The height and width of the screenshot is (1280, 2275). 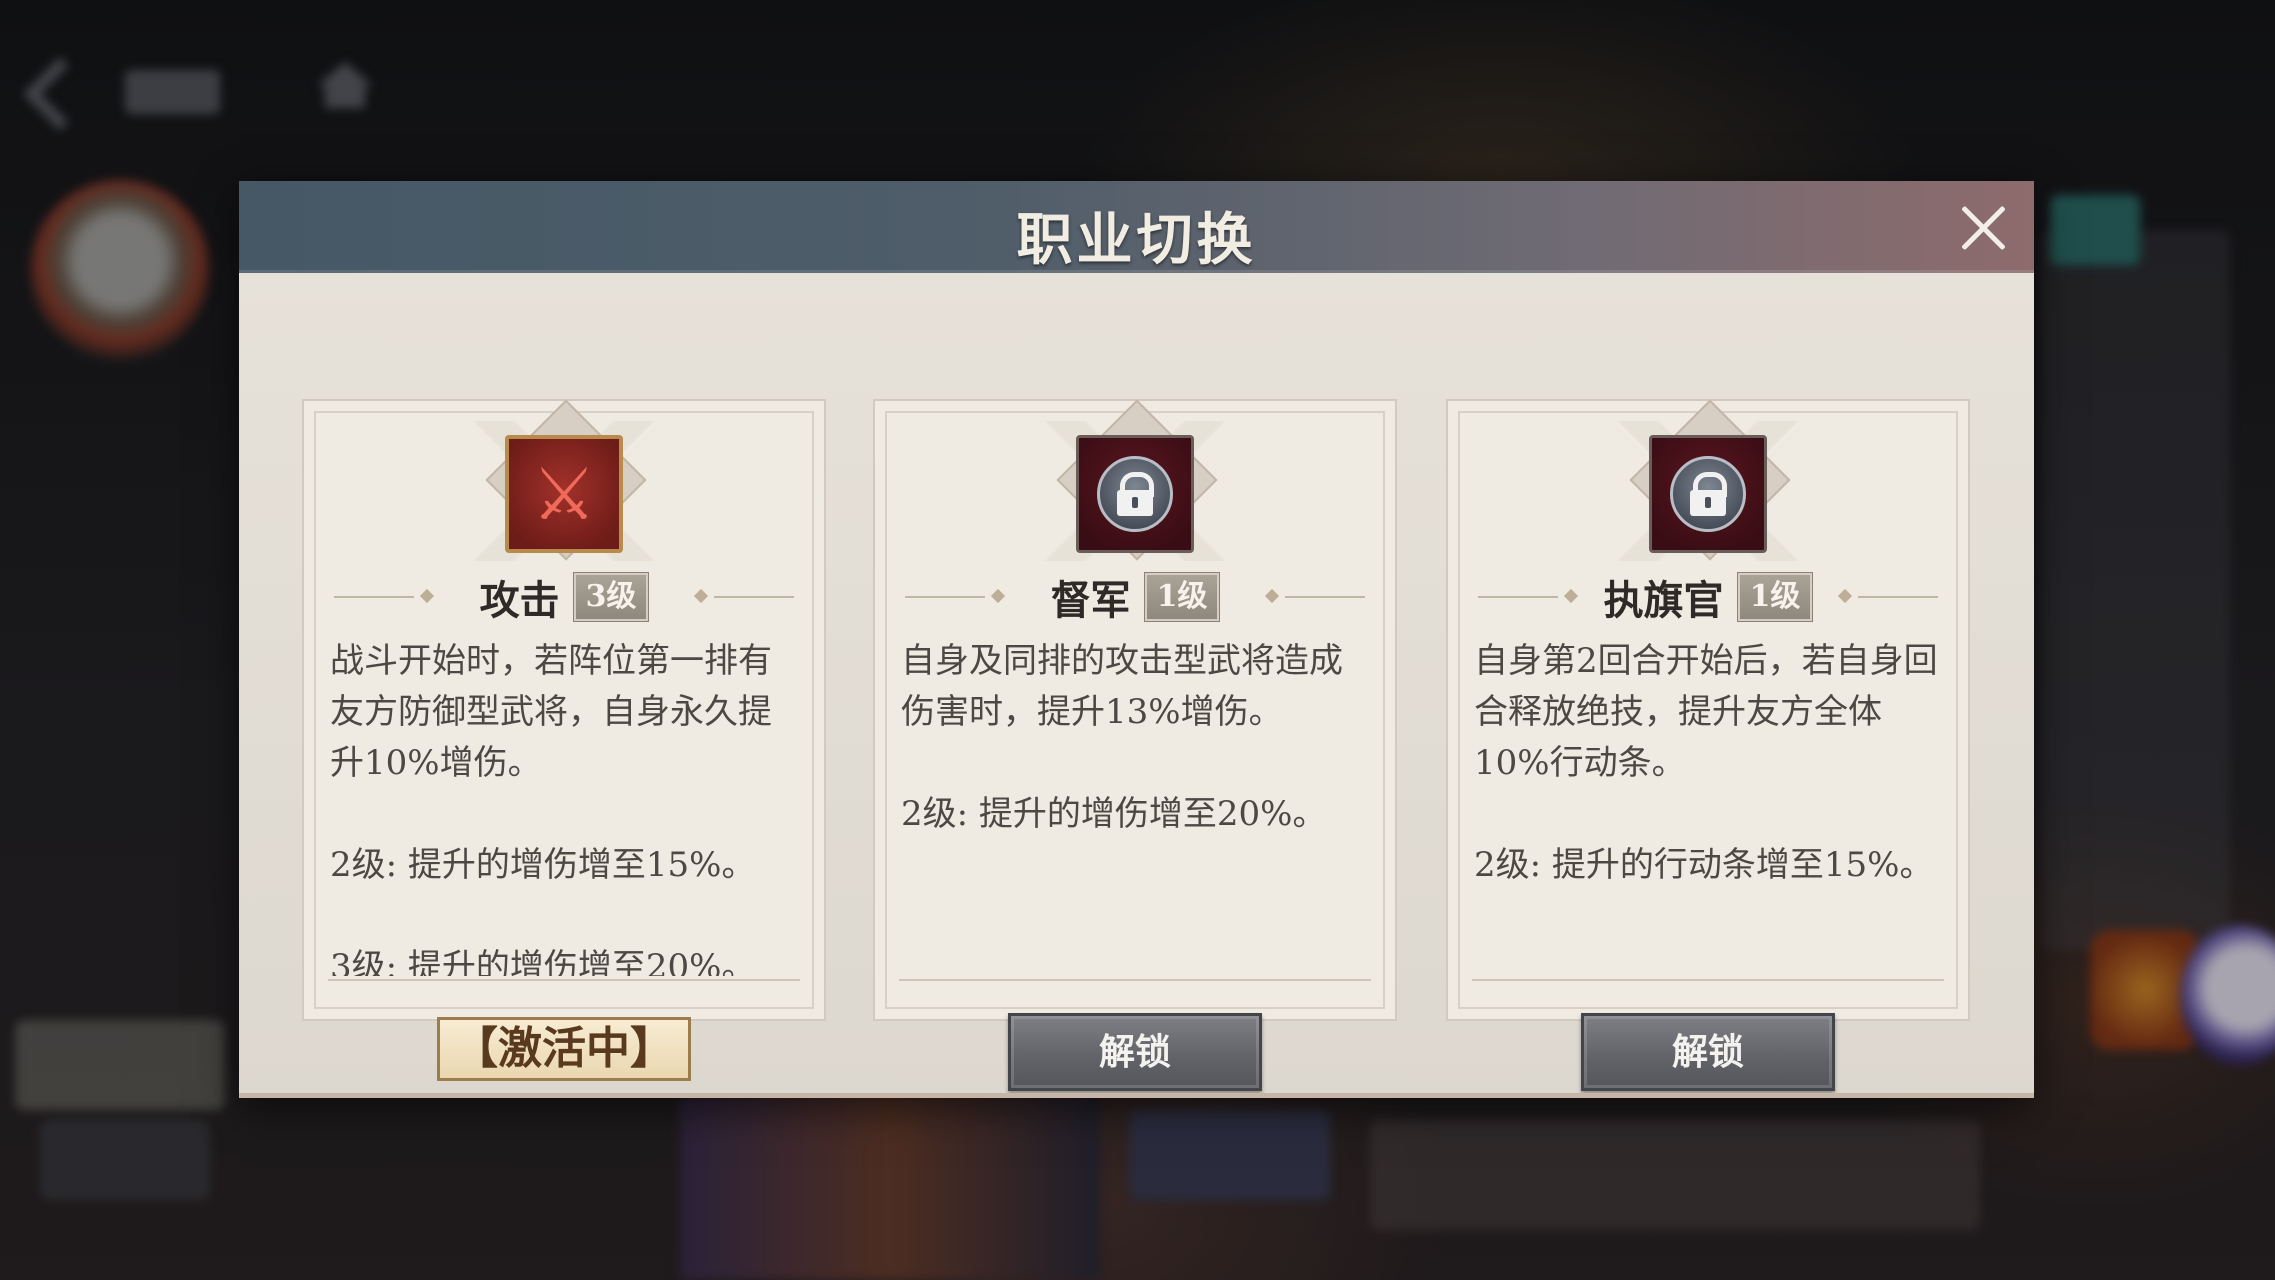 What do you see at coordinates (1136, 240) in the screenshot?
I see `dialog-title: 职业切换` at bounding box center [1136, 240].